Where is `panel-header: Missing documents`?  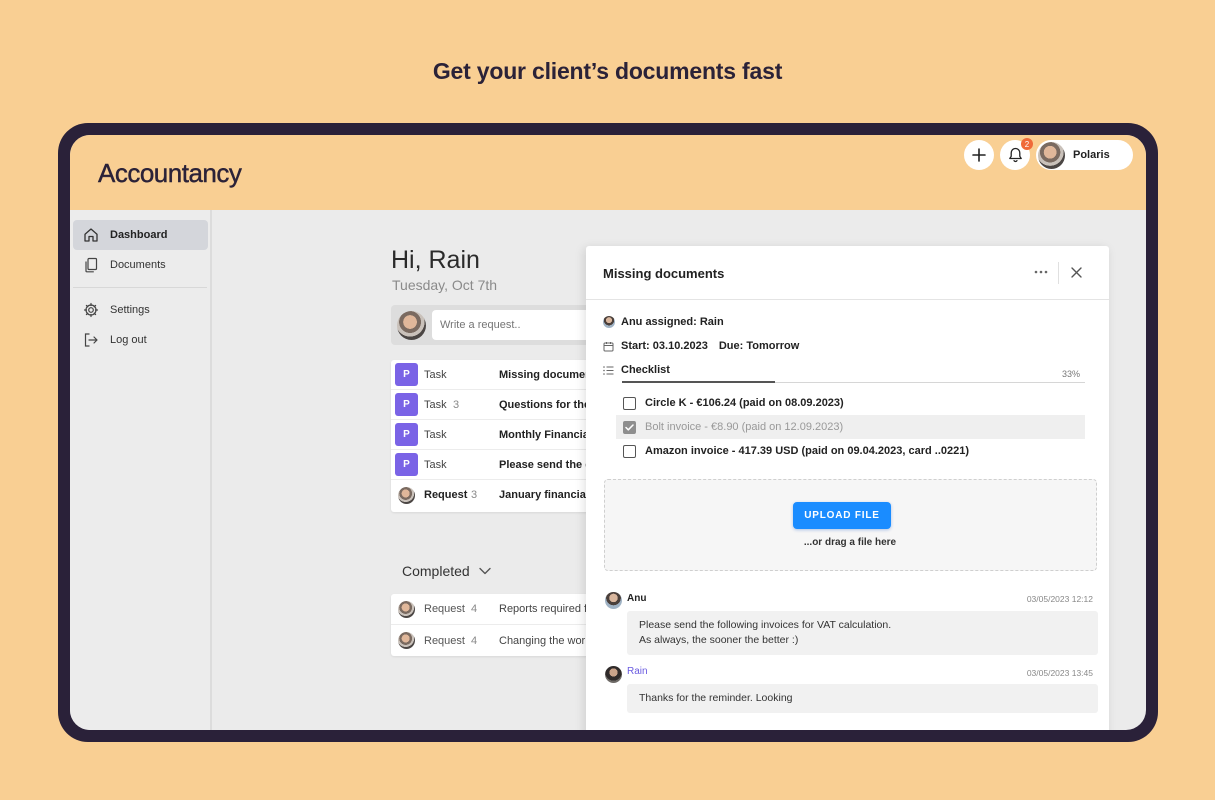
panel-header: Missing documents is located at coordinates (847, 273).